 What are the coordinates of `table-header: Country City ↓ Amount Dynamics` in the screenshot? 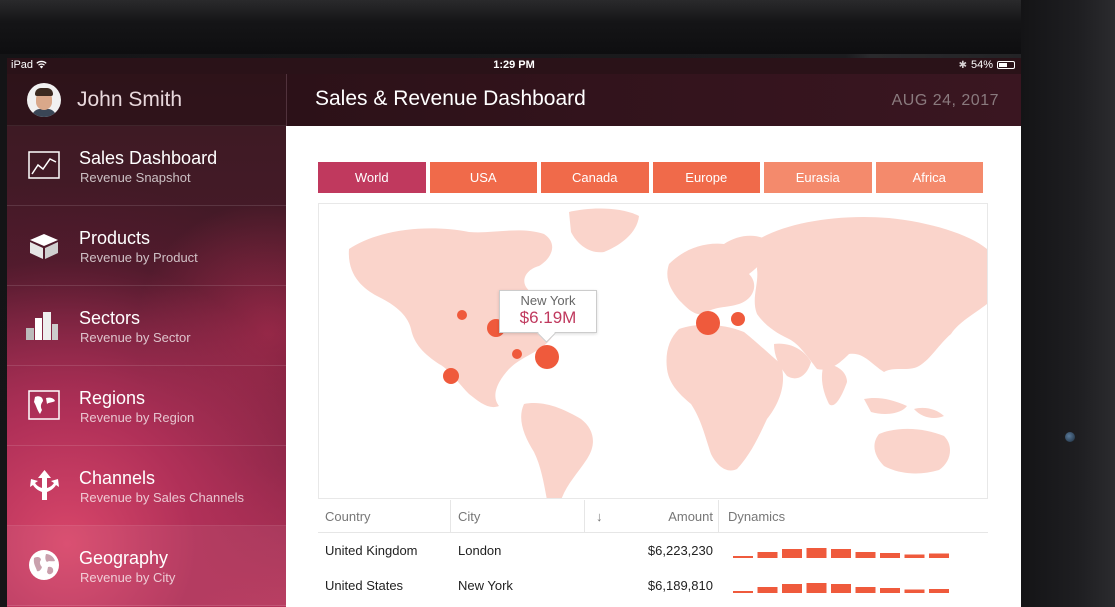 It's located at (653, 516).